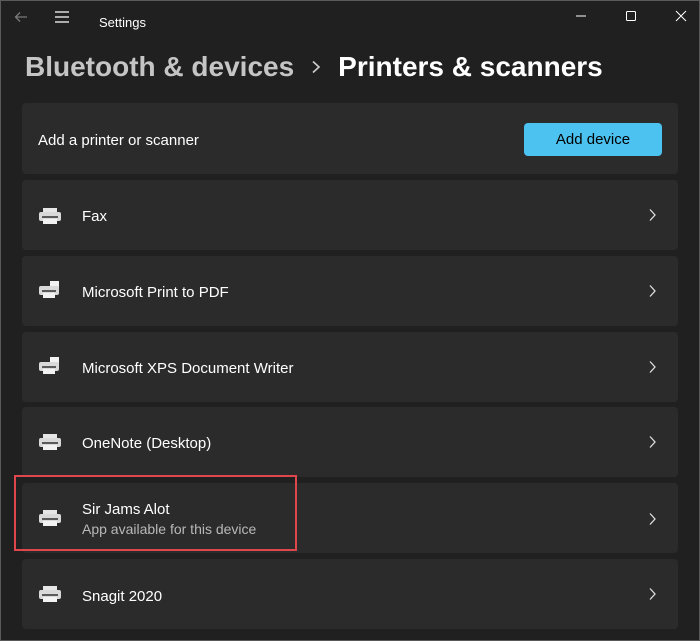 The image size is (700, 641). What do you see at coordinates (155, 292) in the screenshot?
I see `device-name: Microsoft Print to PDF` at bounding box center [155, 292].